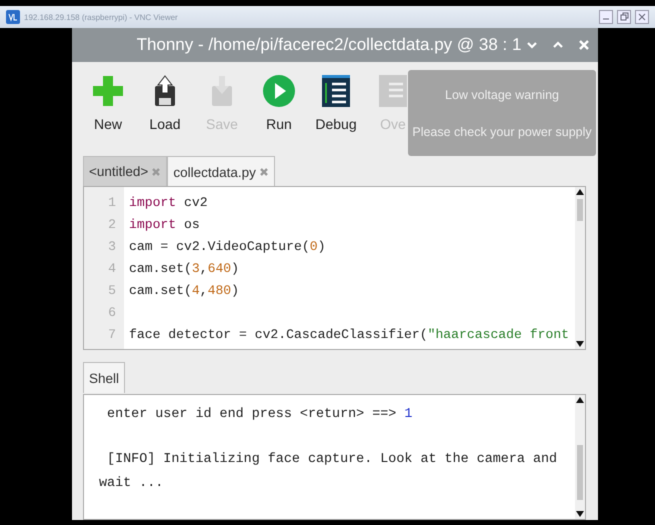  I want to click on plus-icon, so click(108, 91).